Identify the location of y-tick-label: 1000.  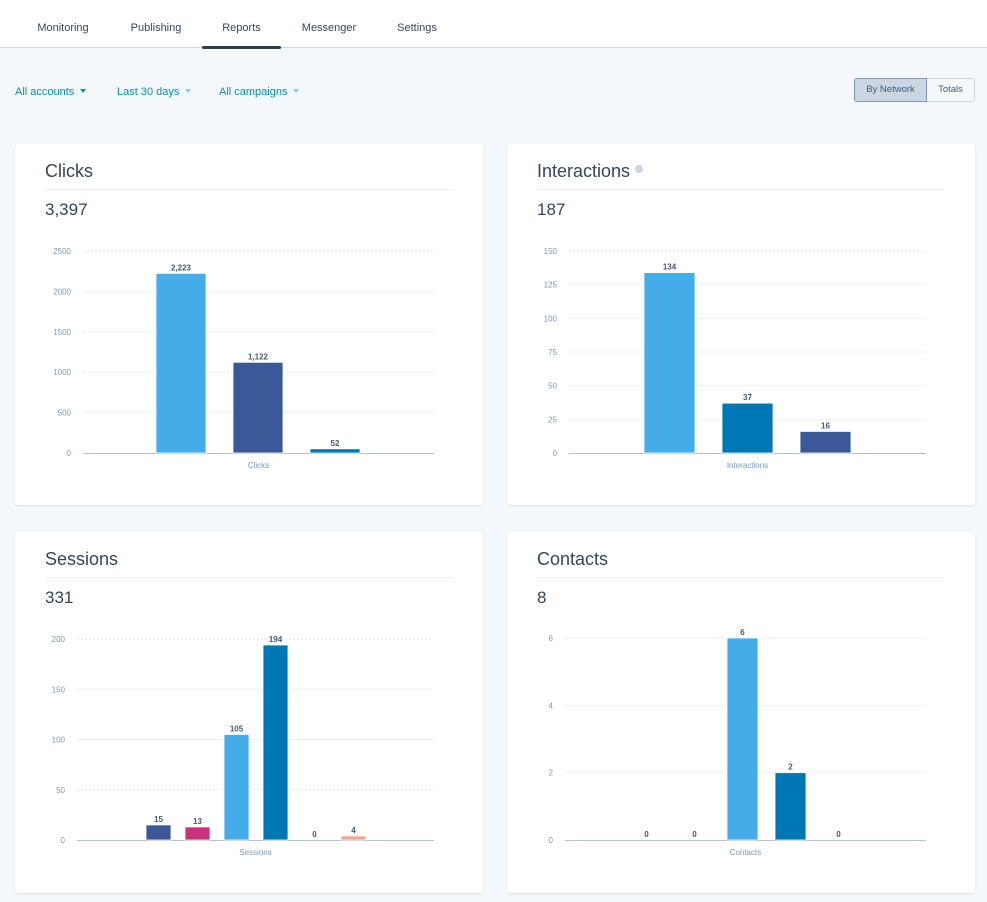
(62, 372).